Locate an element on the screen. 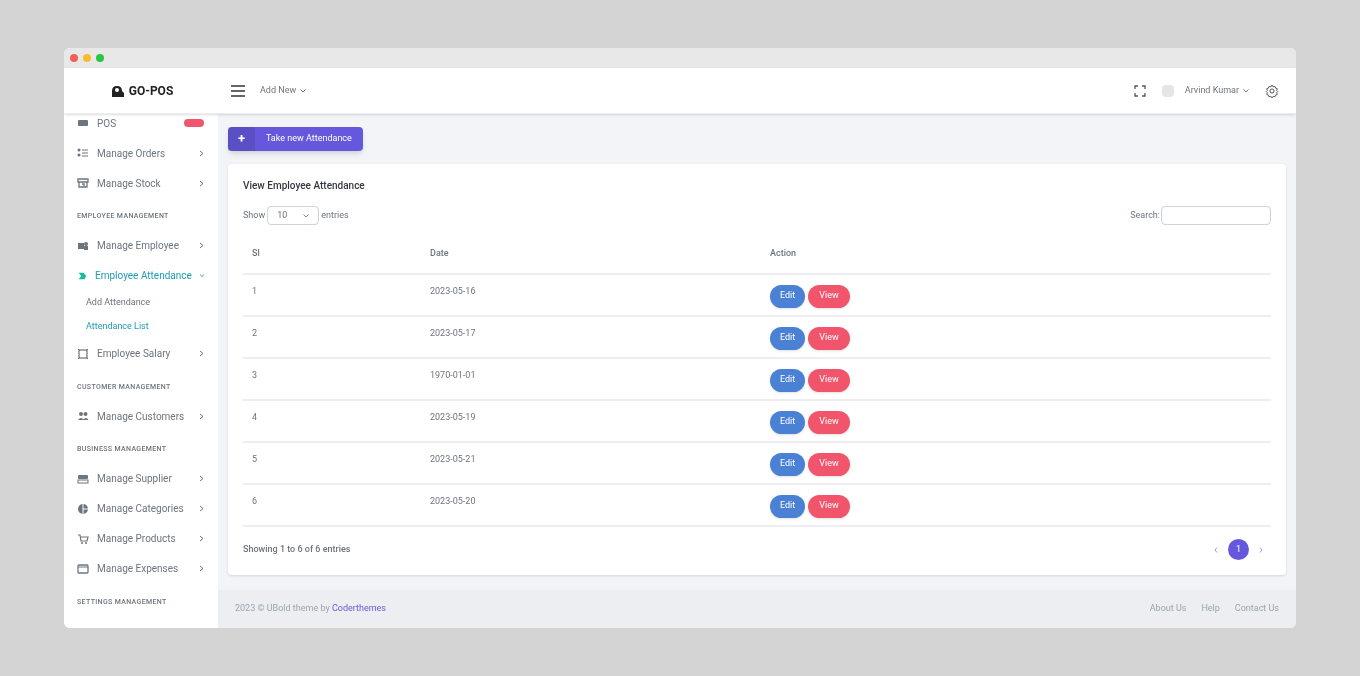 The image size is (1360, 676). column-header: Date is located at coordinates (439, 252).